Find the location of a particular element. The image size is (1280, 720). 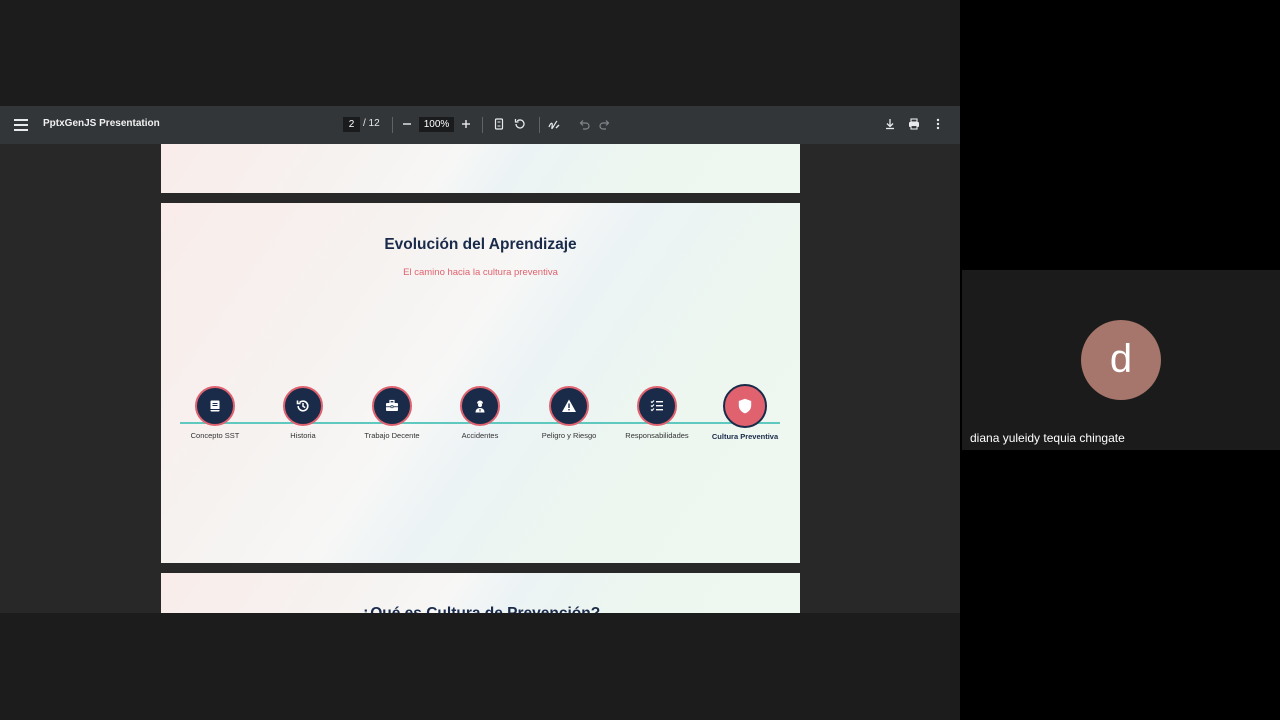

slide-title: Evolución del Aprendizaje is located at coordinates (480, 244).